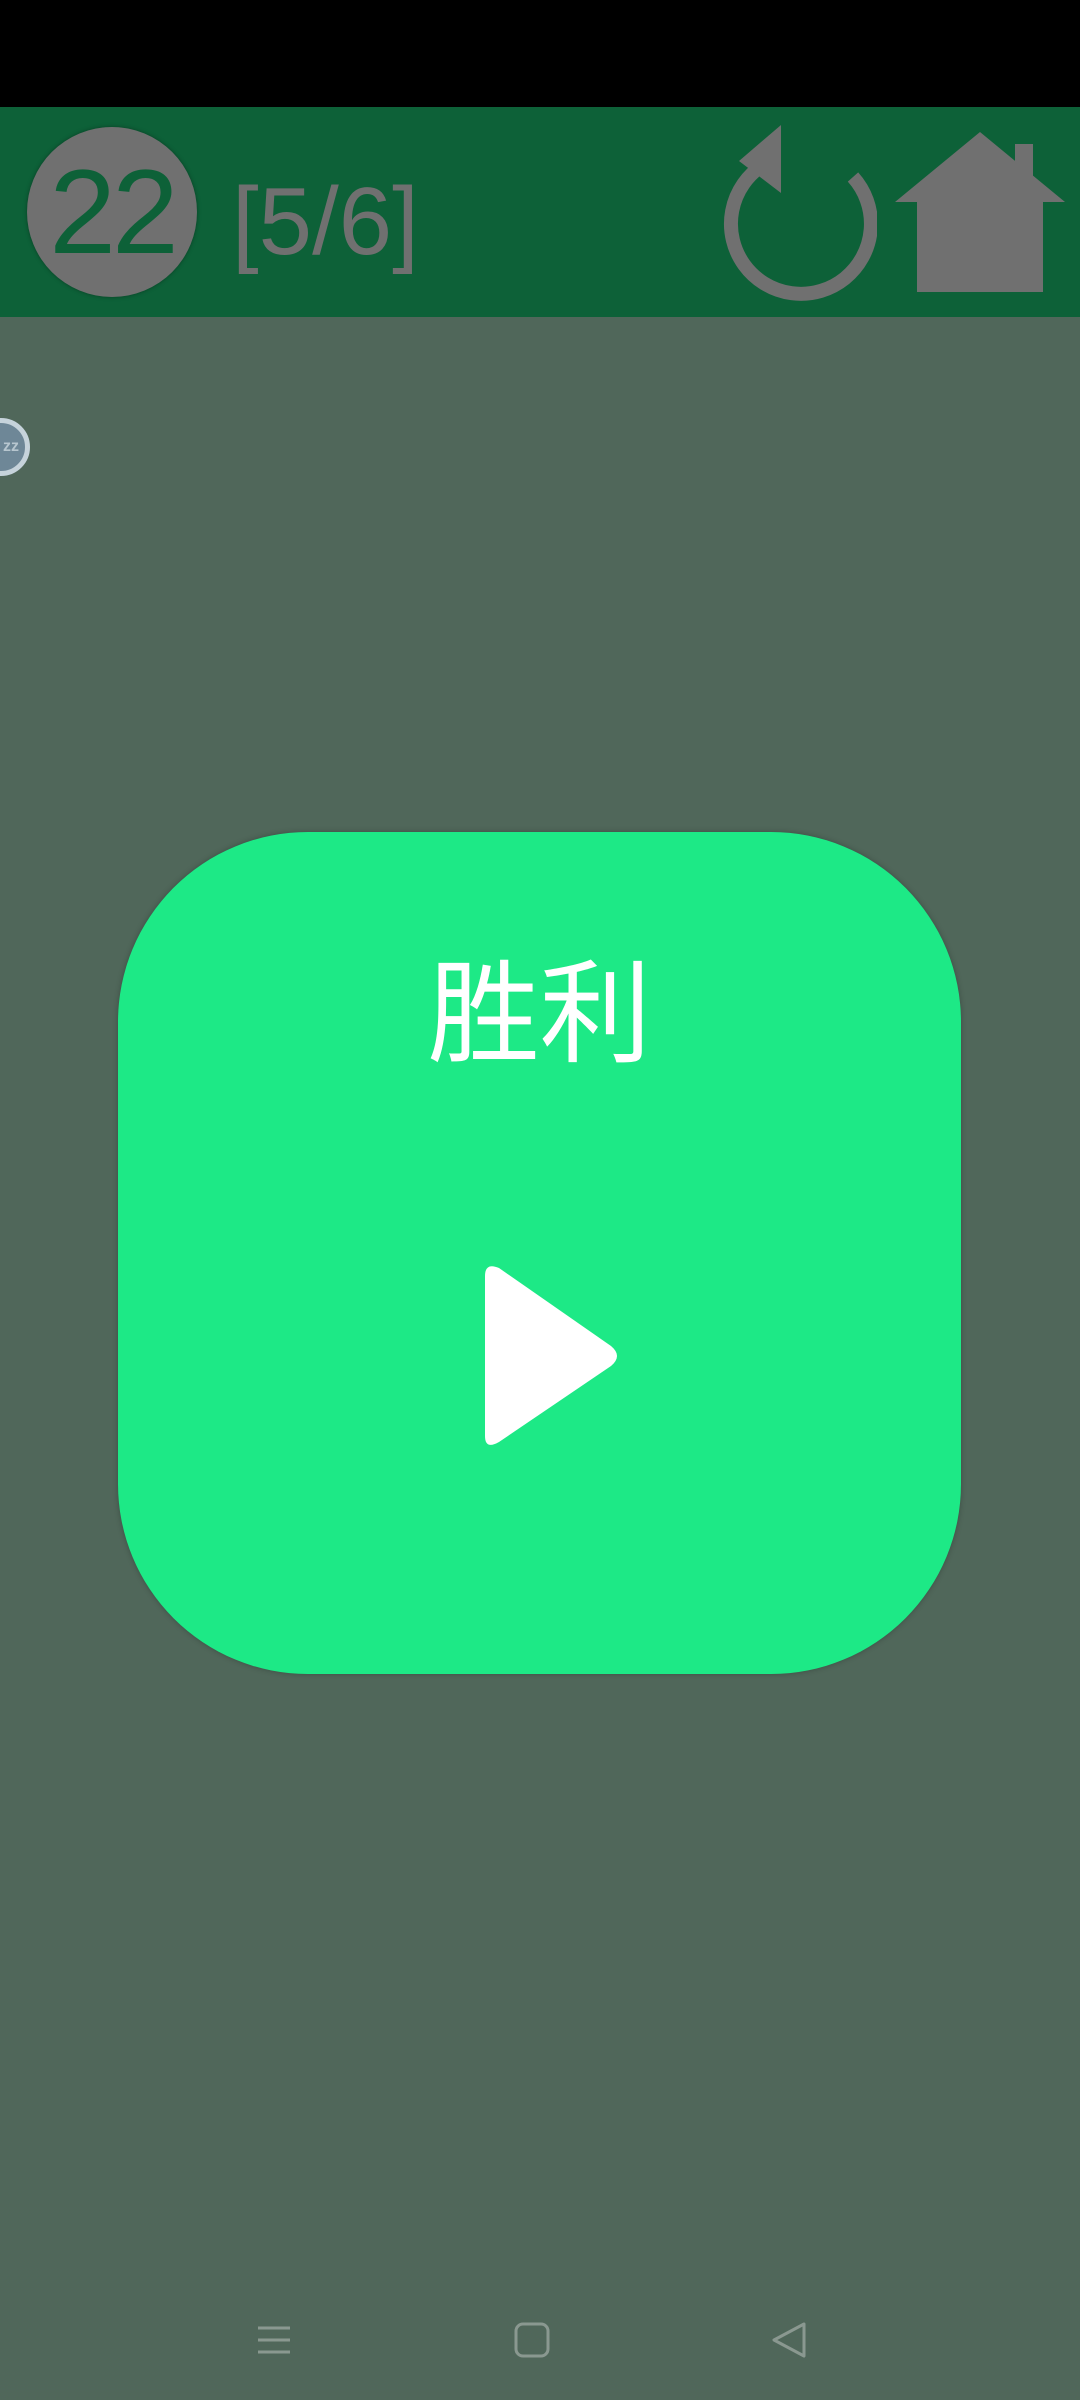 This screenshot has height=2400, width=1080. I want to click on home-button, so click(980, 214).